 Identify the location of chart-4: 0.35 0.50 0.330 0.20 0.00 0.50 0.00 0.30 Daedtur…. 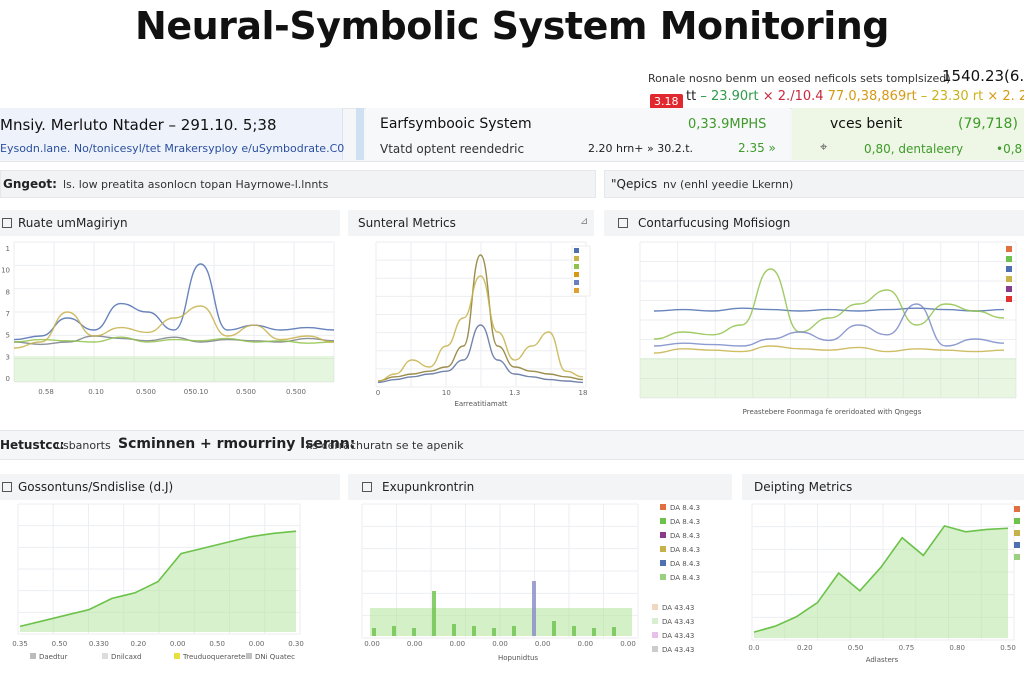
(170, 585).